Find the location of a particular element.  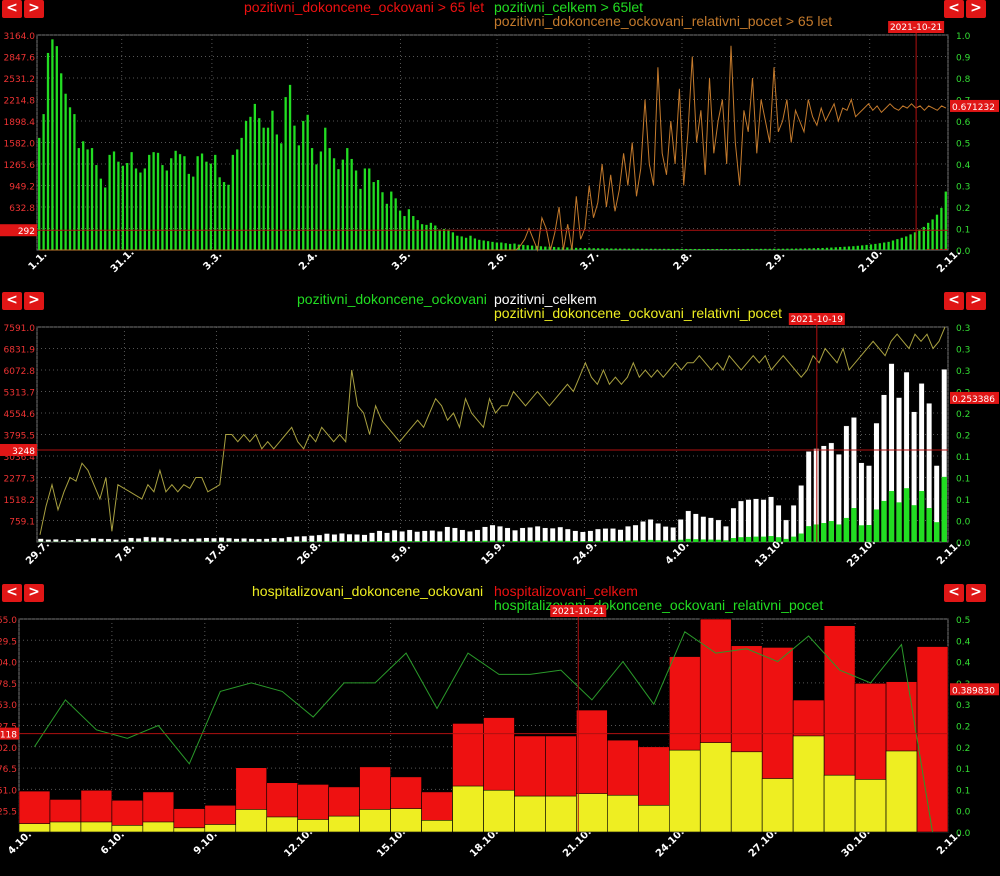

y2-tick-label: 0.6 is located at coordinates (963, 123).